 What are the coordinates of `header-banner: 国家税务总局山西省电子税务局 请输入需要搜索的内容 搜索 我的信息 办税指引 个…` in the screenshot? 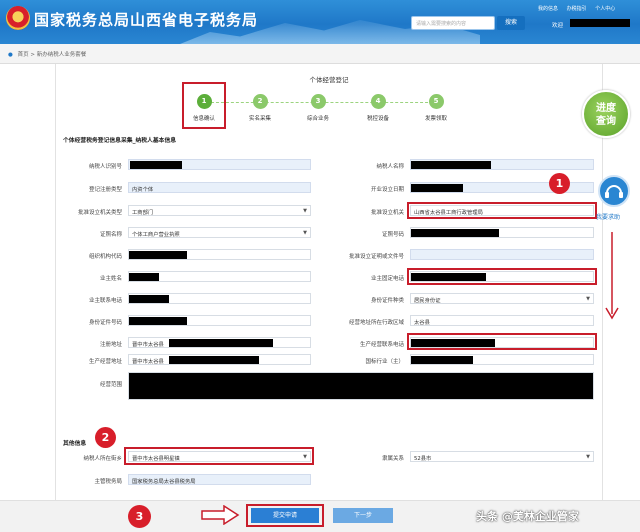 It's located at (320, 22).